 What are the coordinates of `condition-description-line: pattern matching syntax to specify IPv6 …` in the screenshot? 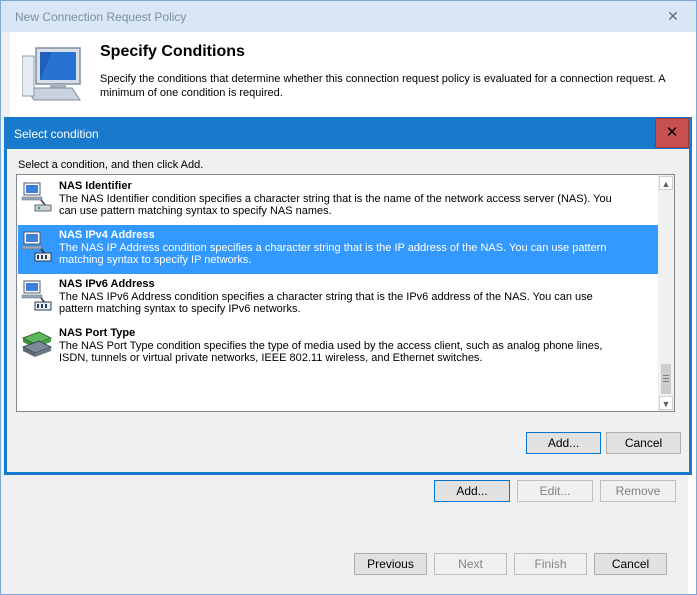 It's located at (180, 309).